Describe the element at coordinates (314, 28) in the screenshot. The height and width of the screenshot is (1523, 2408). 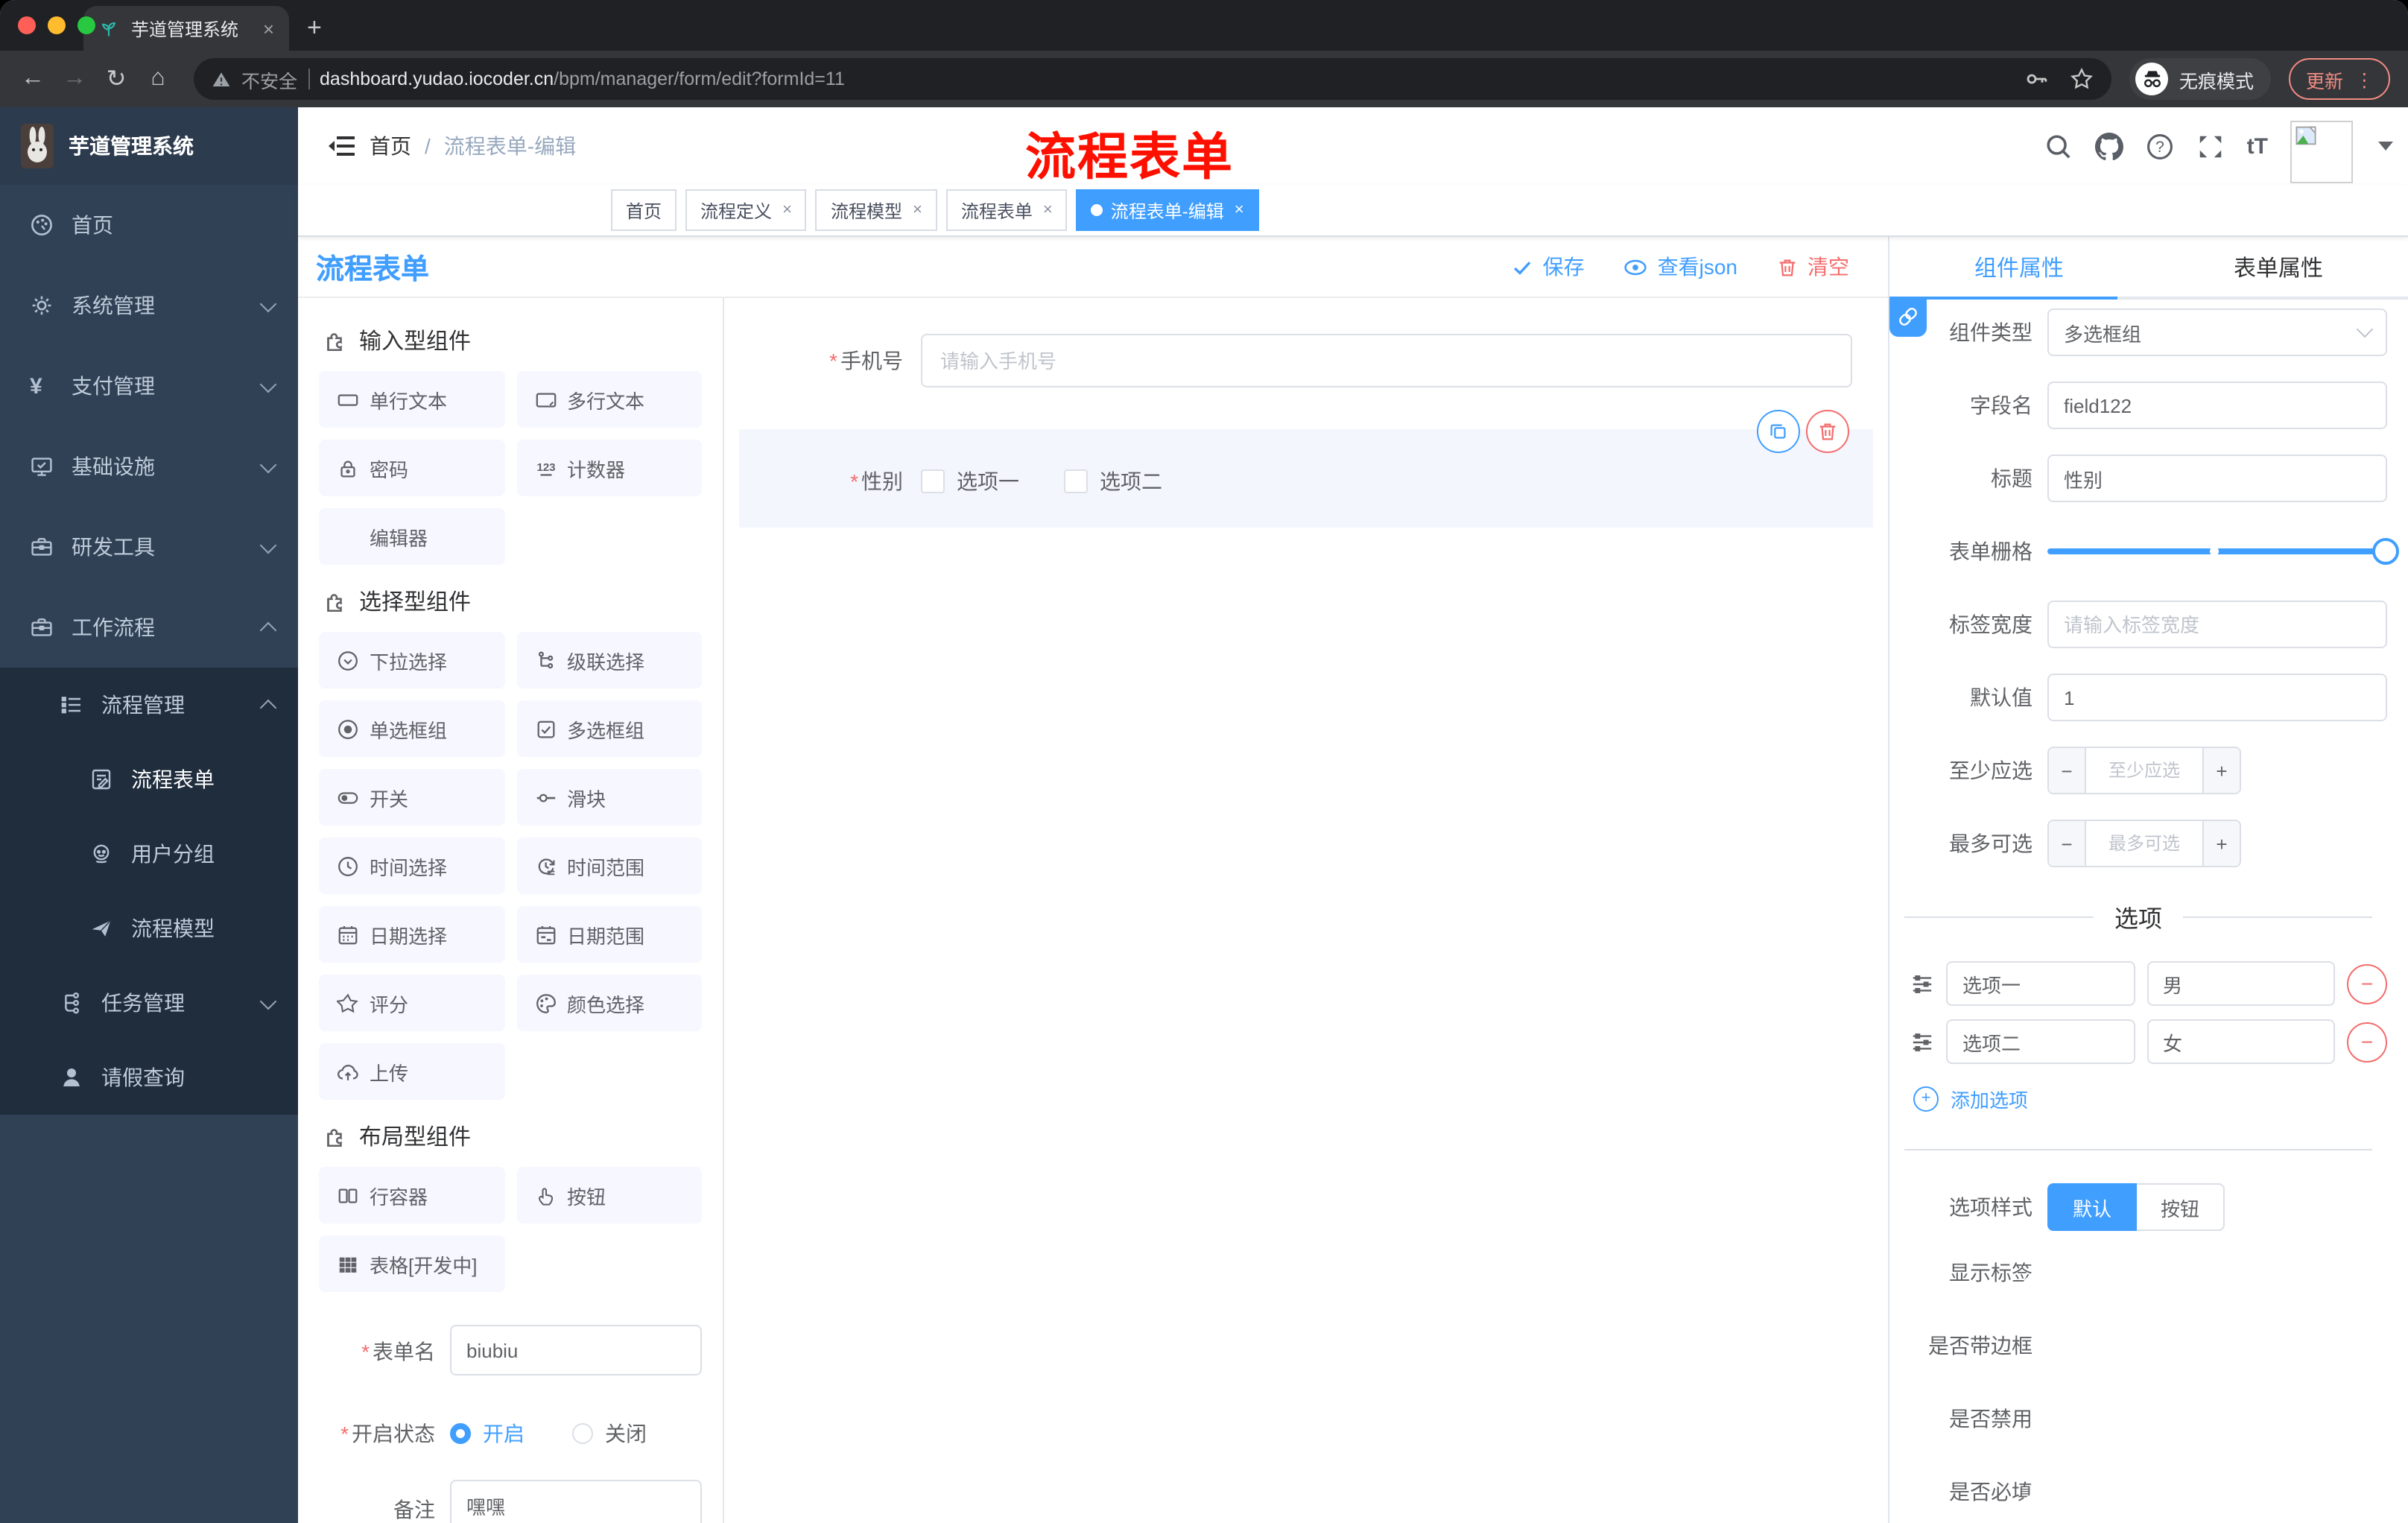
I see `new-tab-button: +` at that location.